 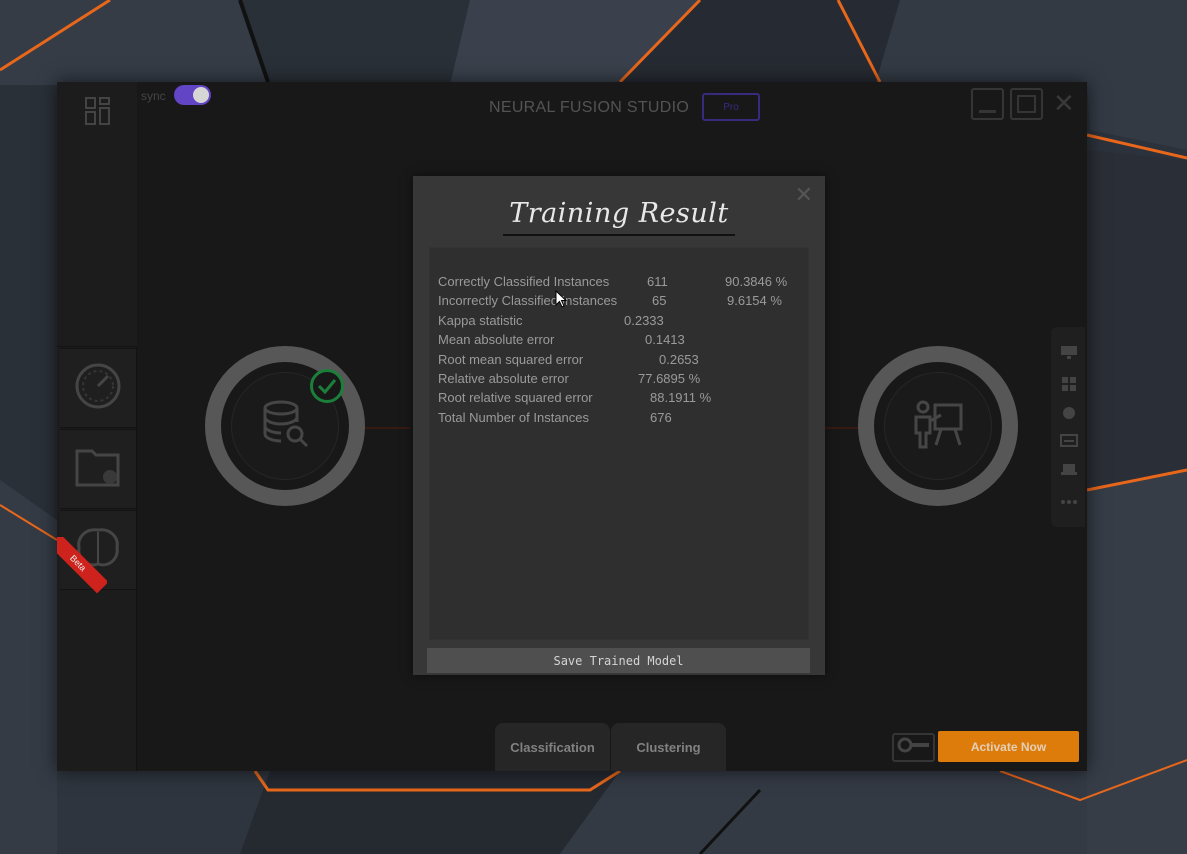 What do you see at coordinates (528, 300) in the screenshot?
I see `result-label: Incorrectly Classified Instances` at bounding box center [528, 300].